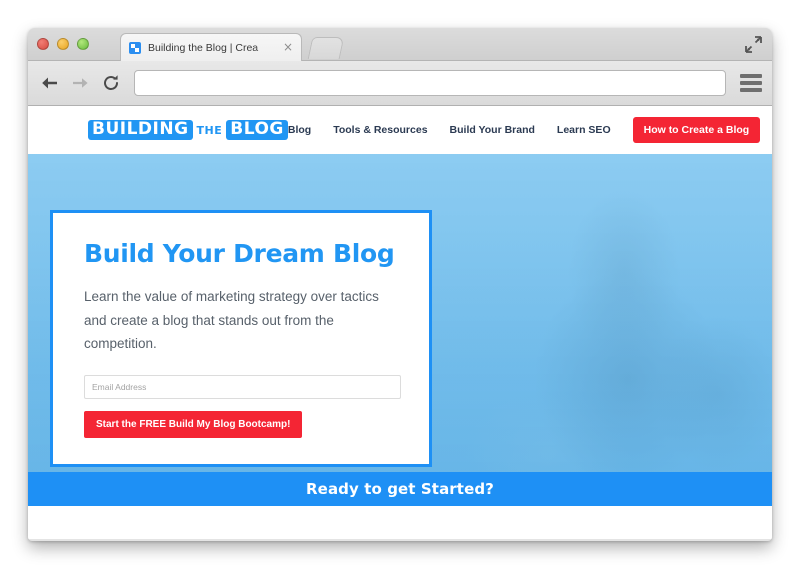 The width and height of the screenshot is (800, 569). I want to click on nav-link-blog: Blog, so click(299, 130).